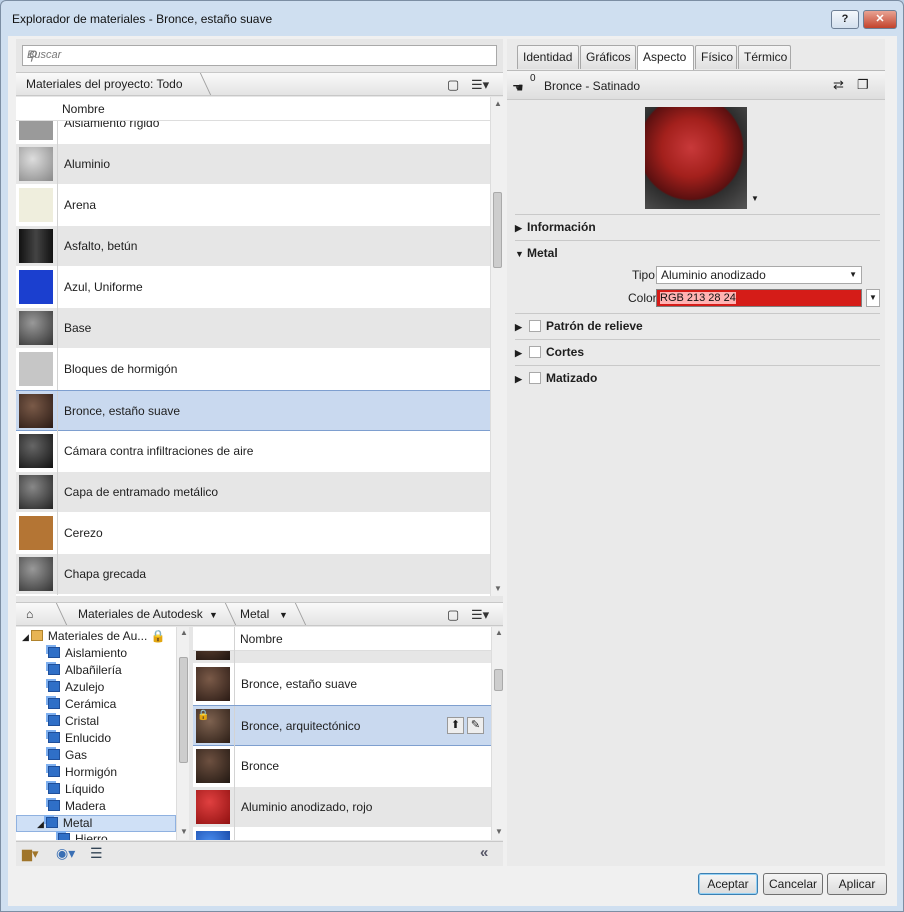 This screenshot has height=912, width=904. Describe the element at coordinates (764, 57) in the screenshot. I see `tab-termico: Térmico` at that location.